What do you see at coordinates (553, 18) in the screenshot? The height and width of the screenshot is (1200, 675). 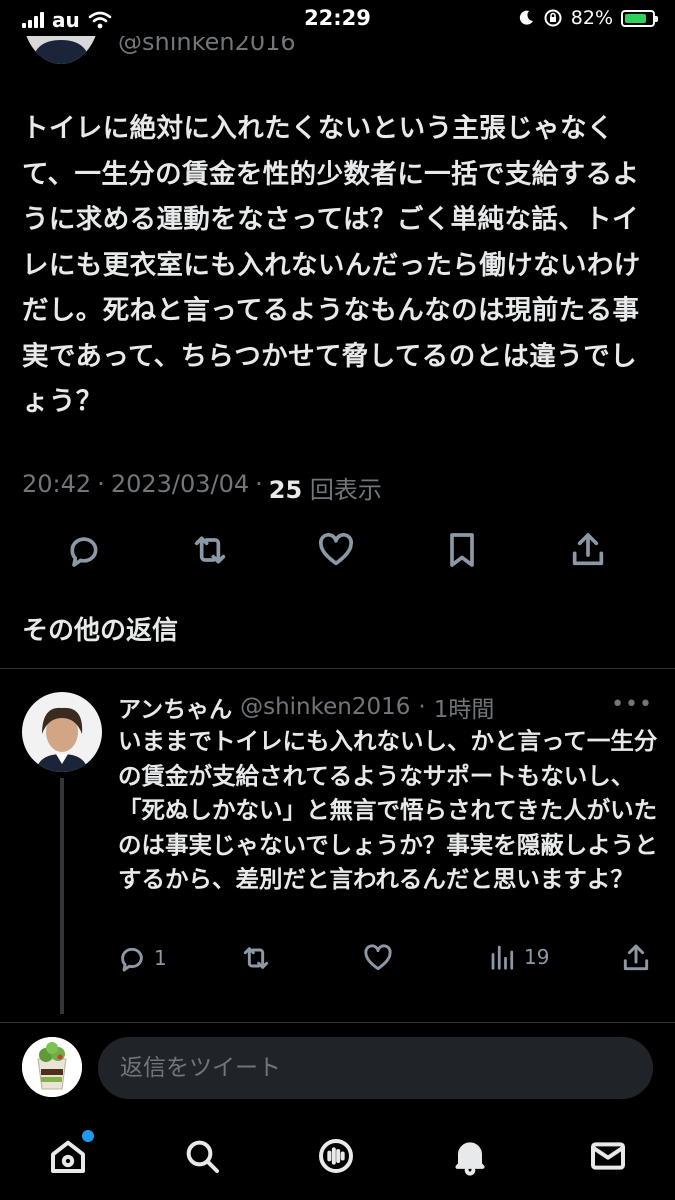 I see `rotation-lock-icon` at bounding box center [553, 18].